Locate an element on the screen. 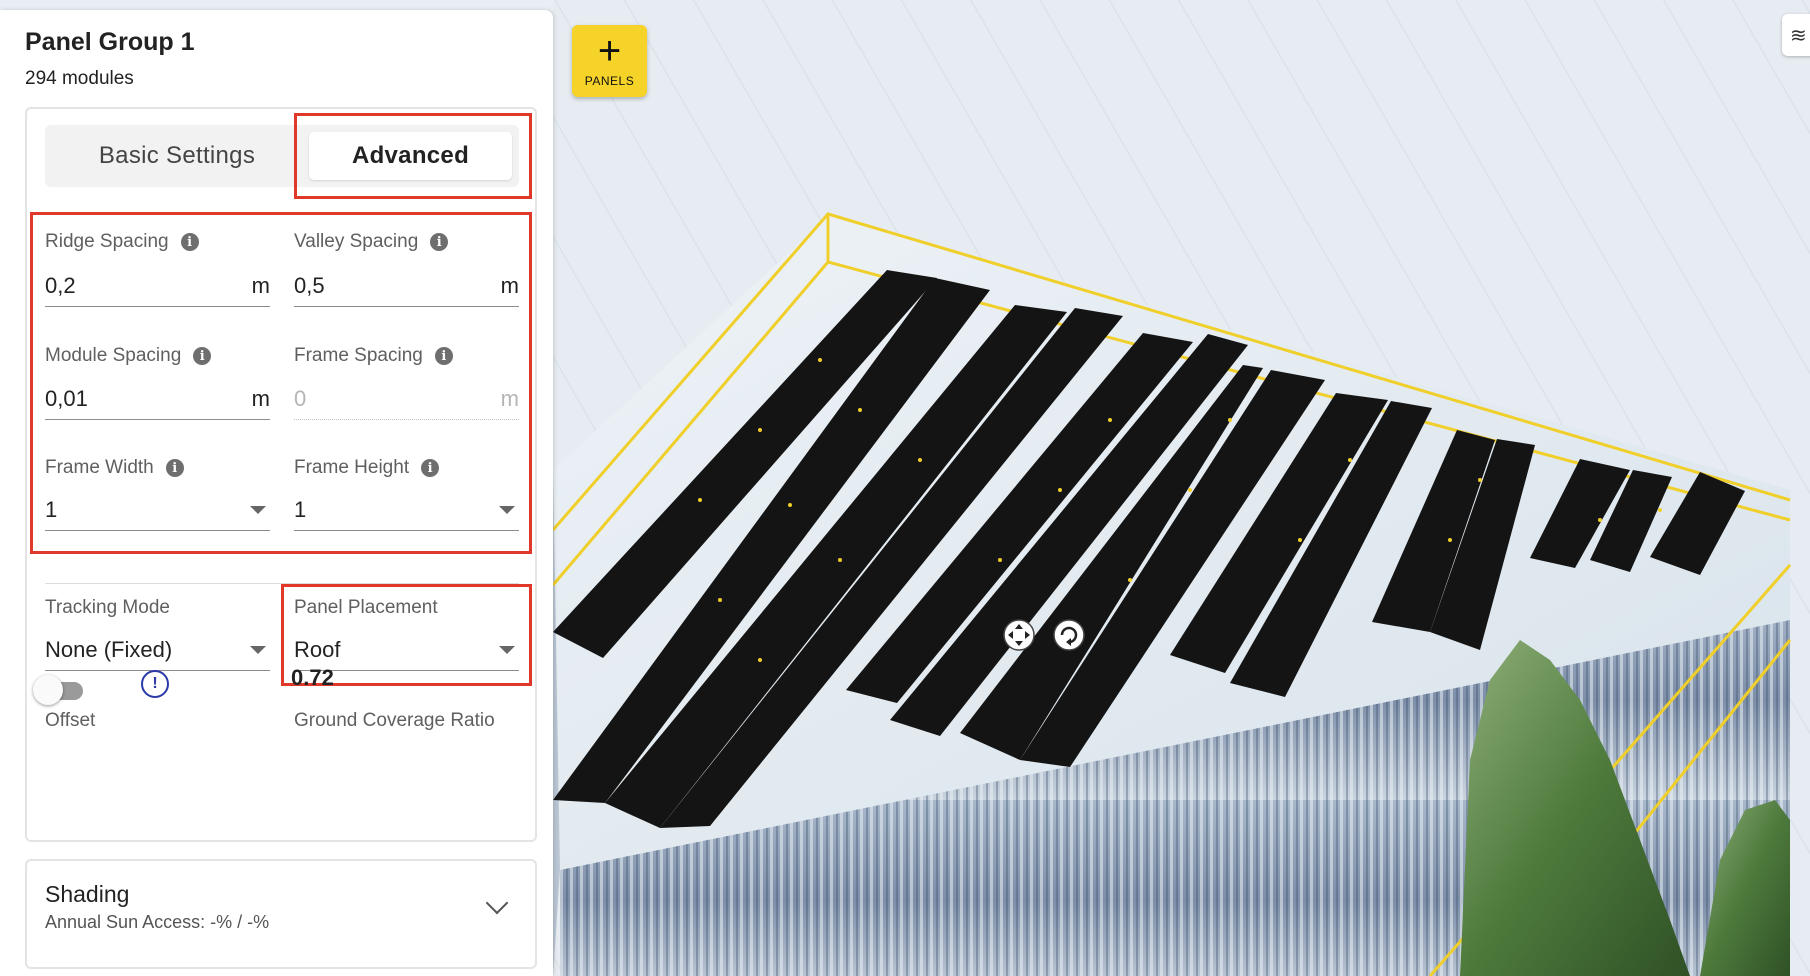 The width and height of the screenshot is (1810, 976). tab-basic-settings: Basic Settings is located at coordinates (177, 156).